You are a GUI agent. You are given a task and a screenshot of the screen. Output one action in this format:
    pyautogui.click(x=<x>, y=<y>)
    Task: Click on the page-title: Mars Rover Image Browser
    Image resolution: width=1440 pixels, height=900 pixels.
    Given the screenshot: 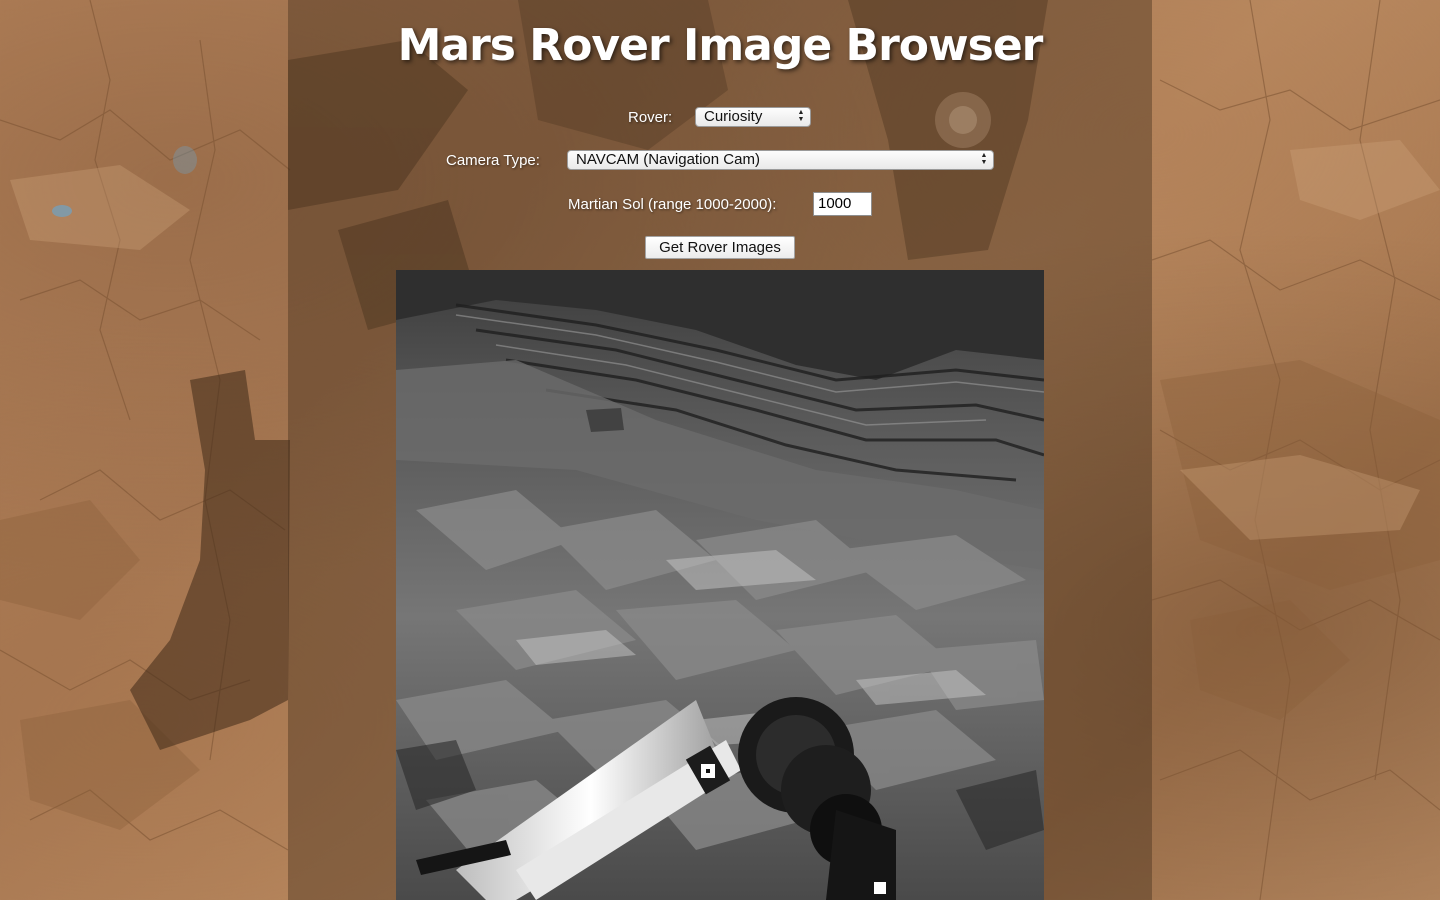 What is the action you would take?
    pyautogui.click(x=720, y=45)
    